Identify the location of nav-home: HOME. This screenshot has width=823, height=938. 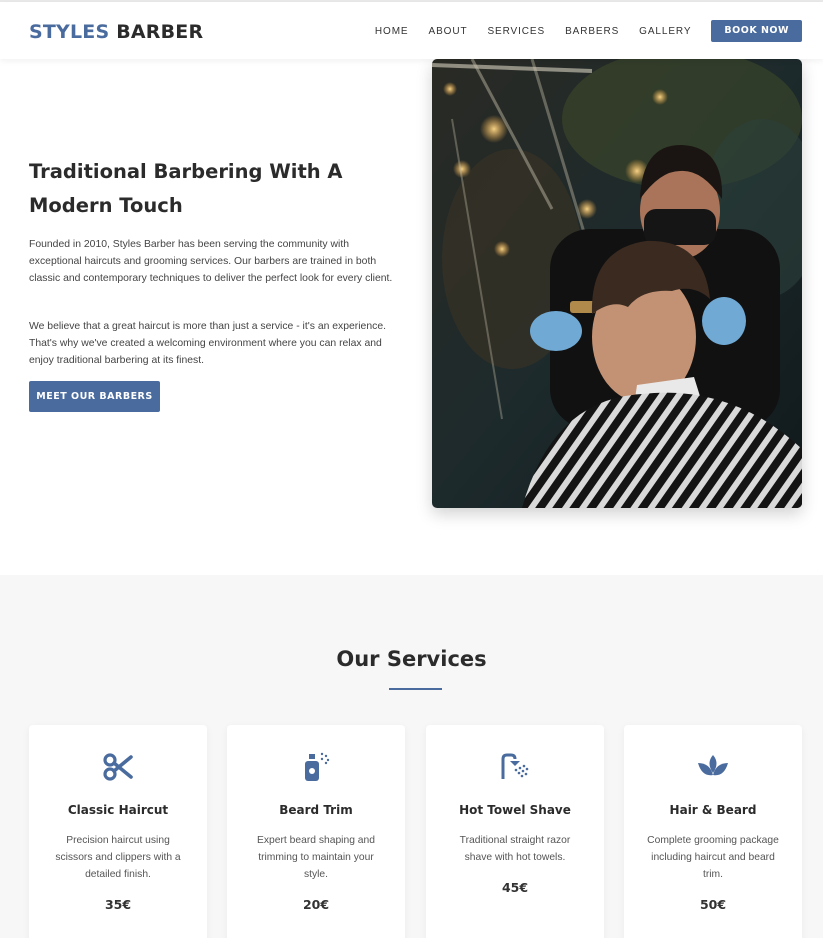
(392, 31).